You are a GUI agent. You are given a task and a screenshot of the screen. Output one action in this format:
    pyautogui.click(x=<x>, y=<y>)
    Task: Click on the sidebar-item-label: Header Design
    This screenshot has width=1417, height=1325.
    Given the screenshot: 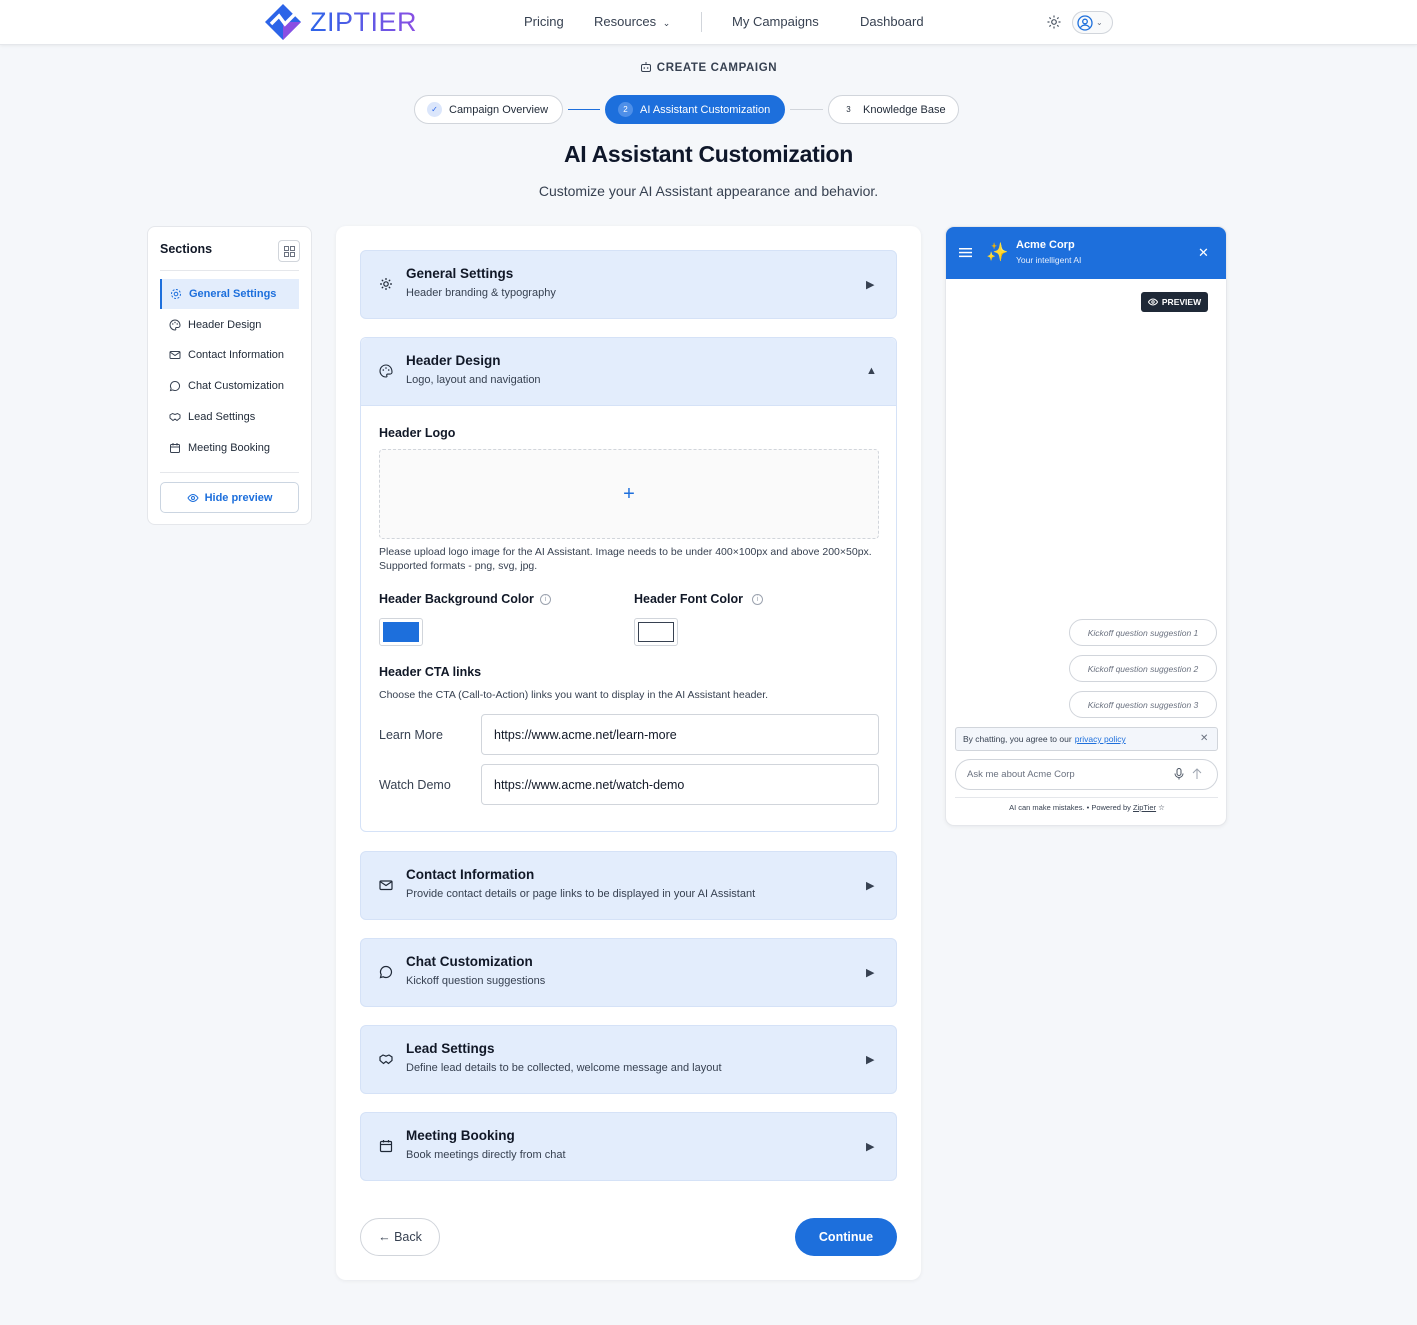 What is the action you would take?
    pyautogui.click(x=225, y=325)
    